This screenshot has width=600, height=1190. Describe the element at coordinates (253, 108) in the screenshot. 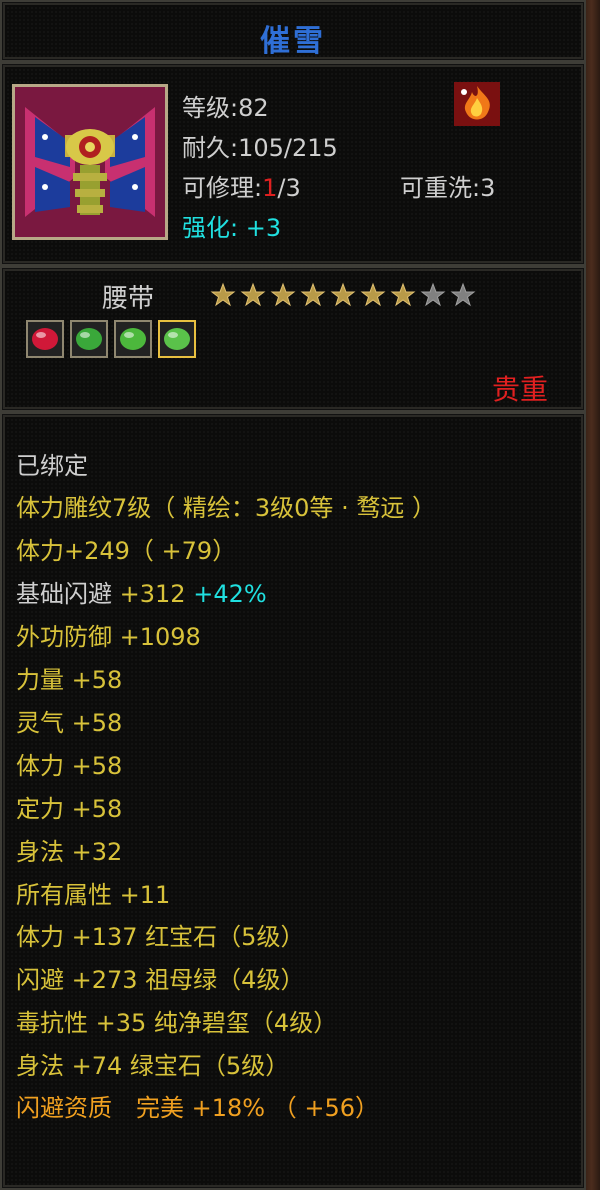

I see `level-value: 82` at that location.